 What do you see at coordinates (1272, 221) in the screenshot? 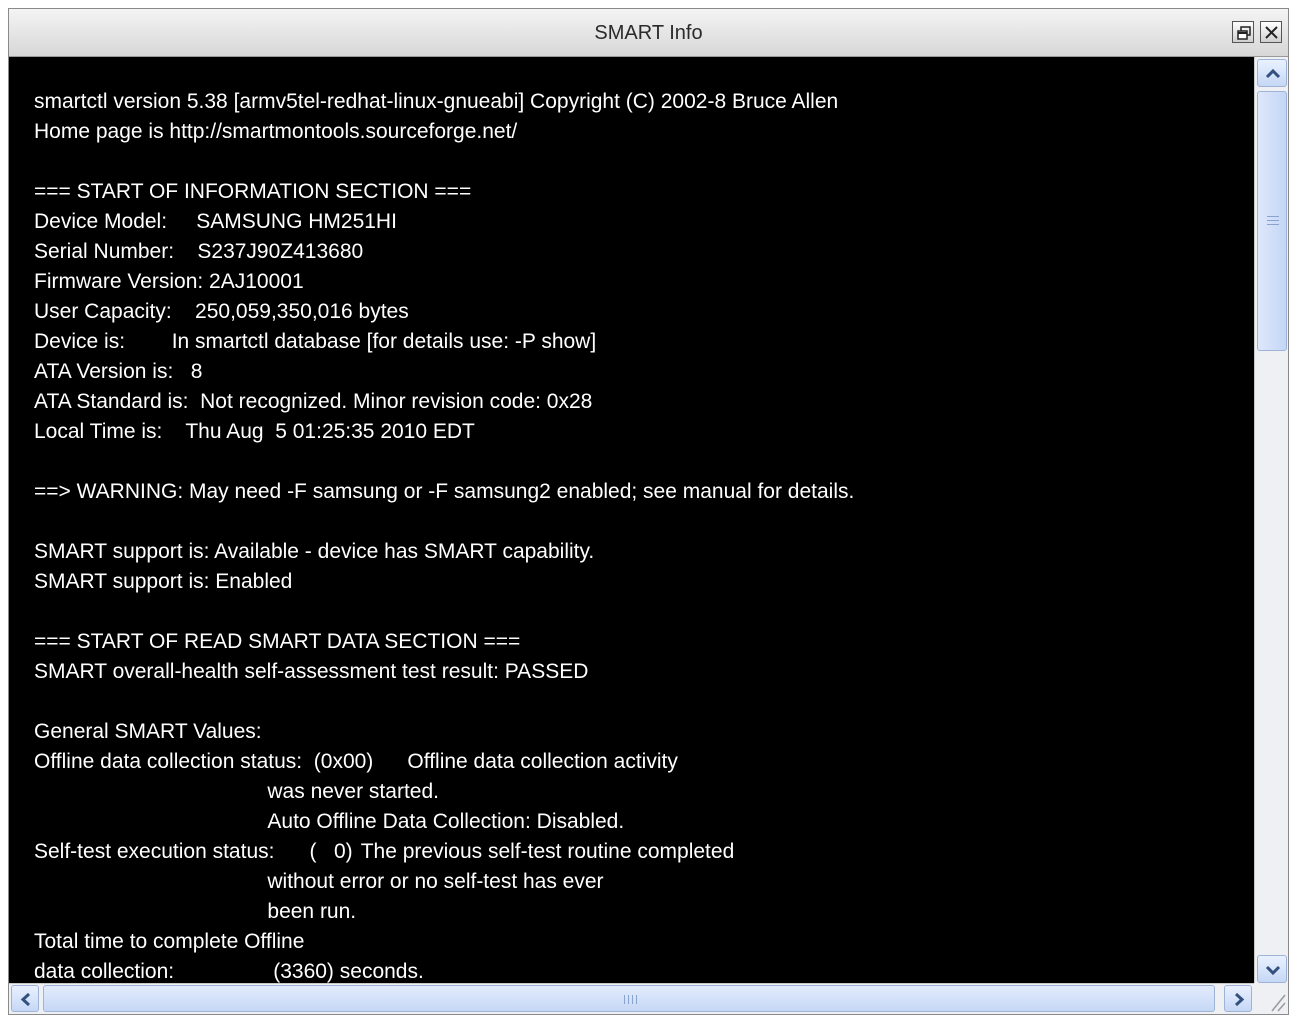
I see `vertical-scroll-thumb` at bounding box center [1272, 221].